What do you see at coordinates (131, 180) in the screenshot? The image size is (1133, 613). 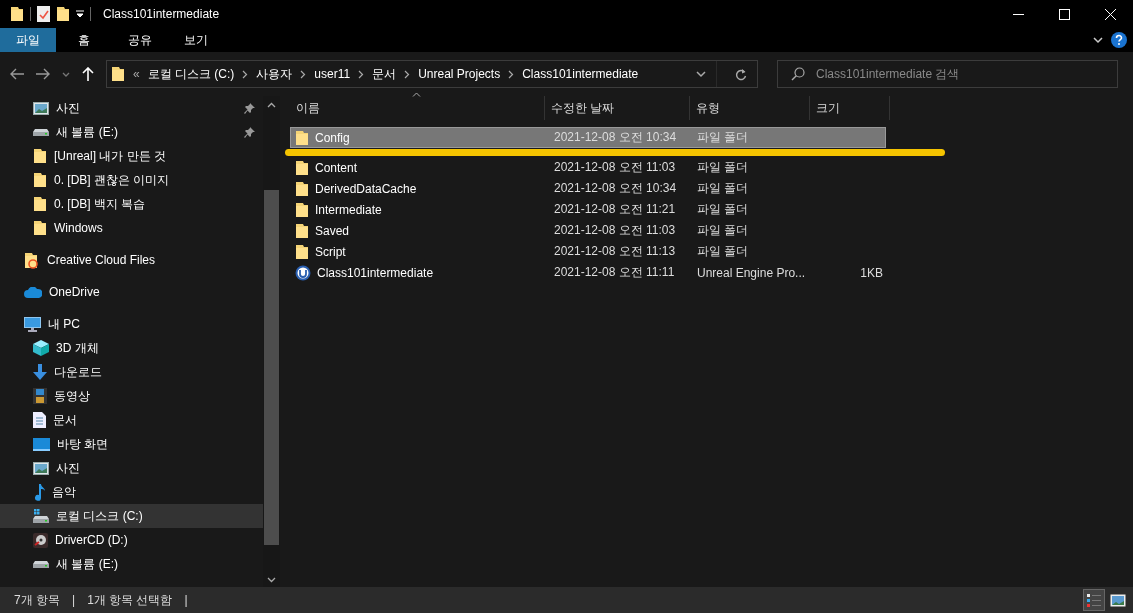 I see `sidebar-item: 0. [DB] 괜찮은 이미지` at bounding box center [131, 180].